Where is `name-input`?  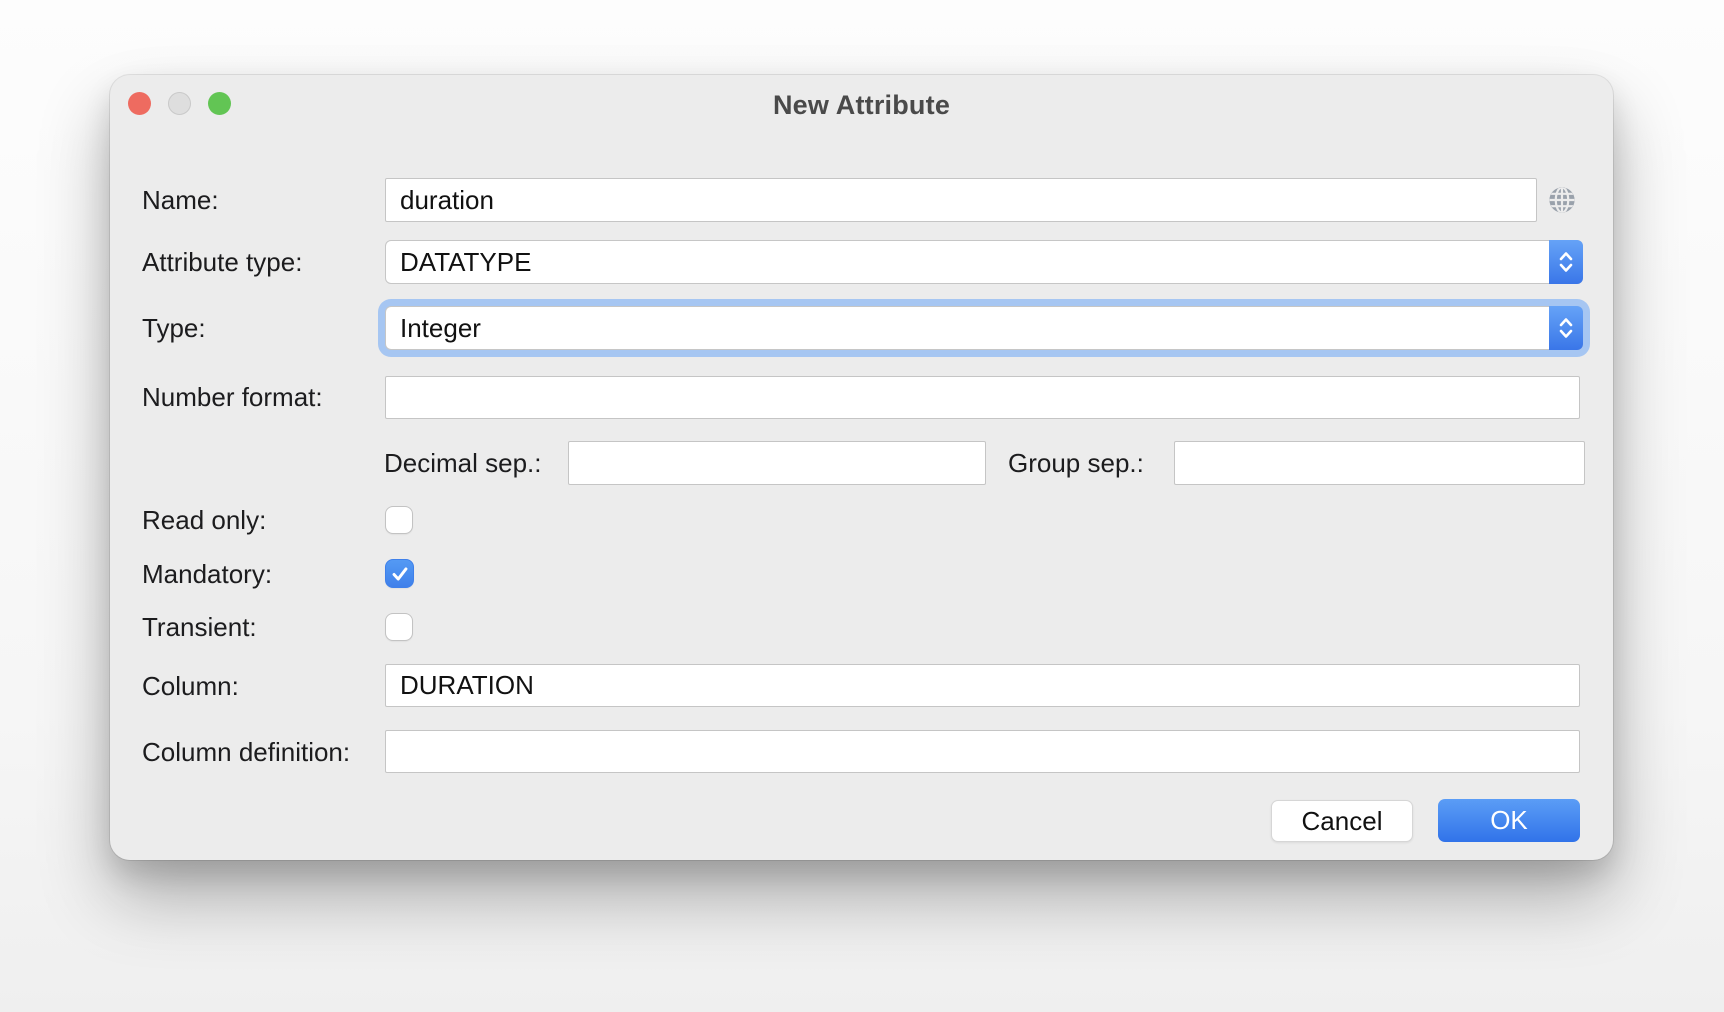
name-input is located at coordinates (961, 200).